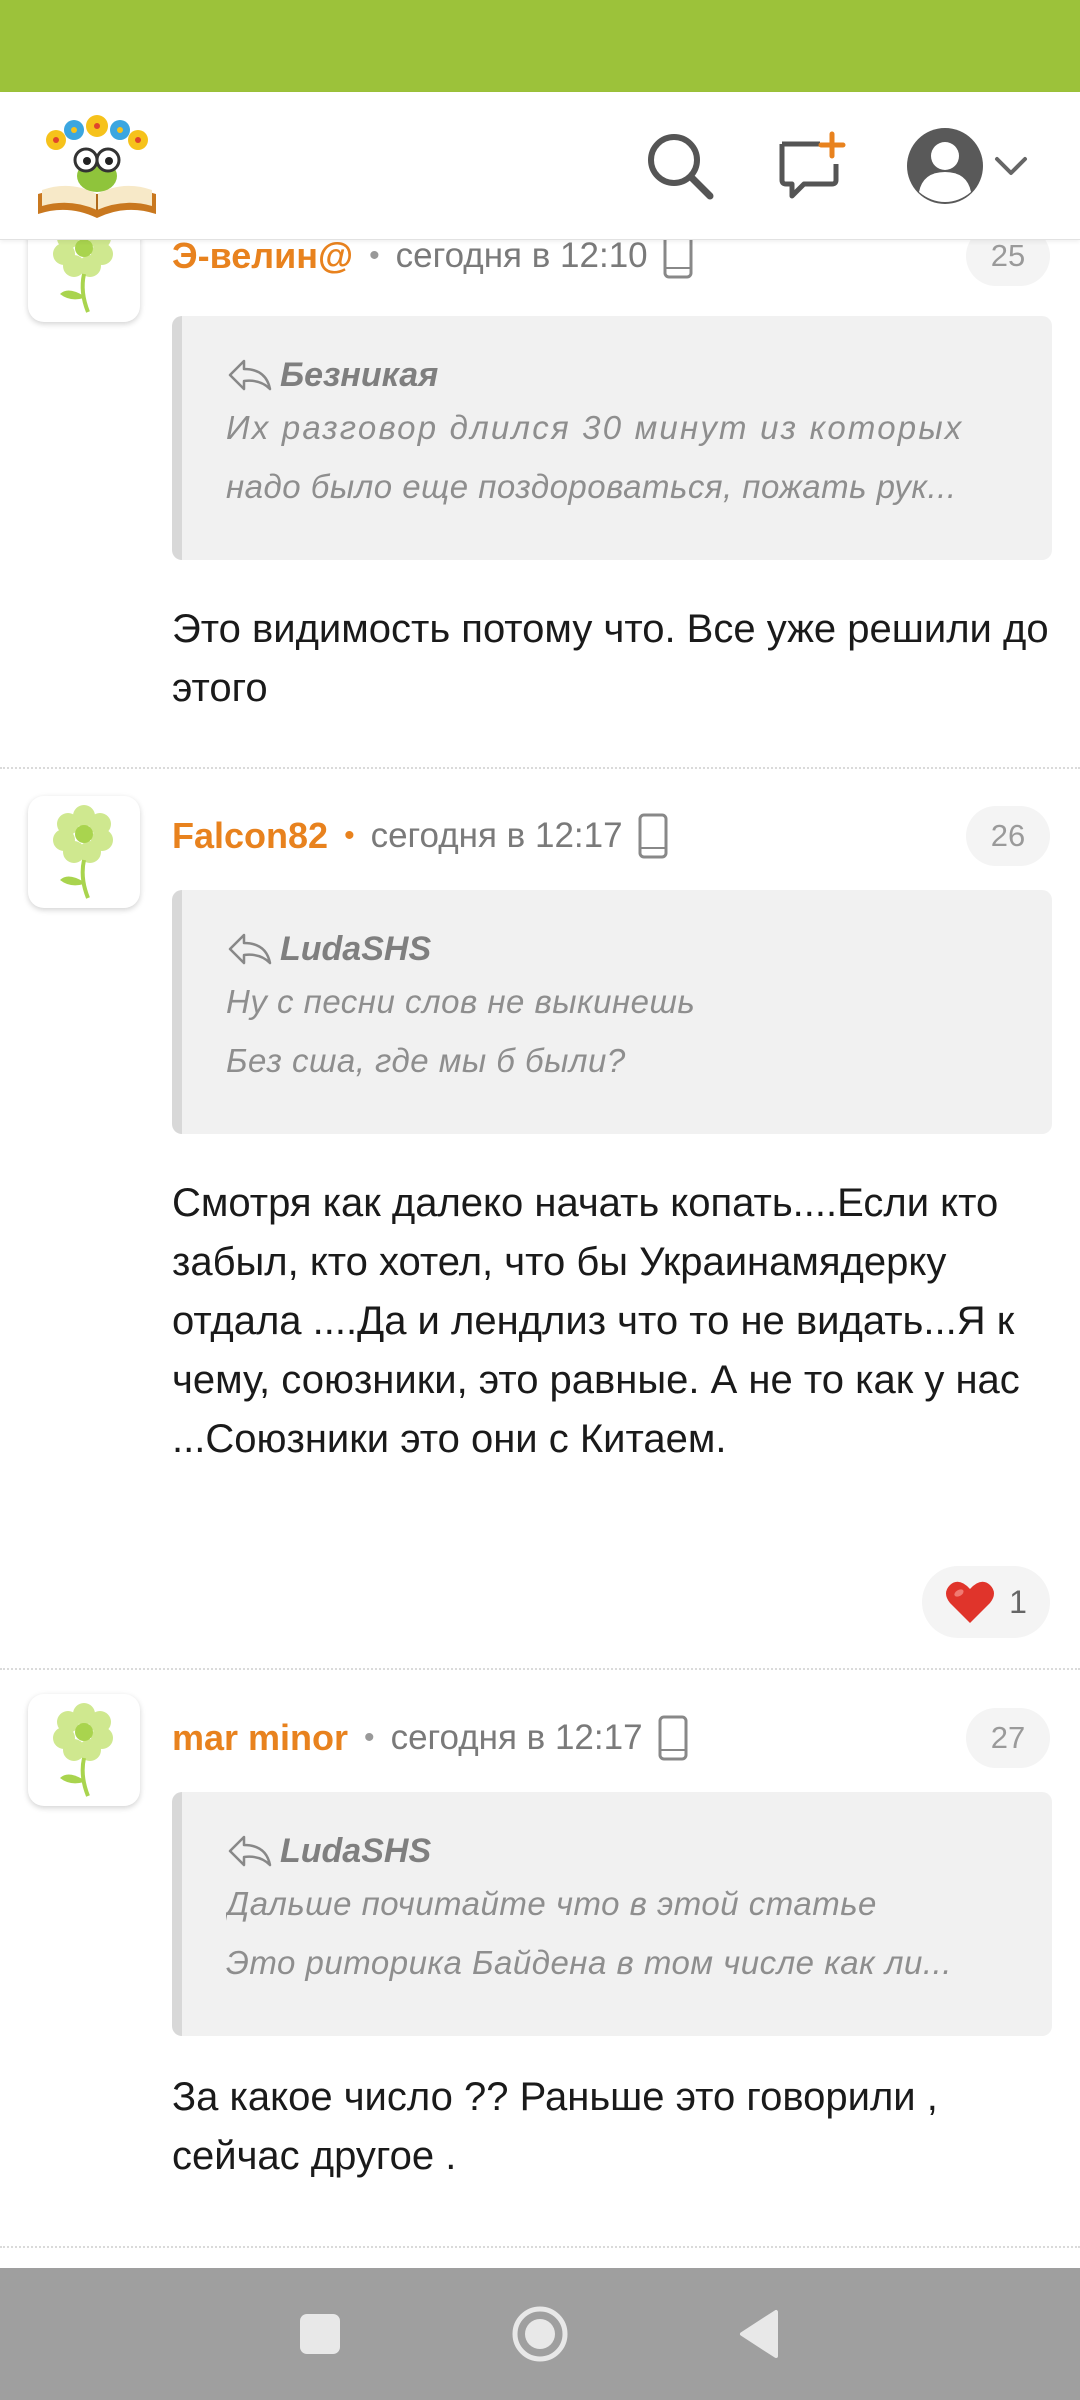 The height and width of the screenshot is (2400, 1080). I want to click on system-nav-bar, so click(540, 2334).